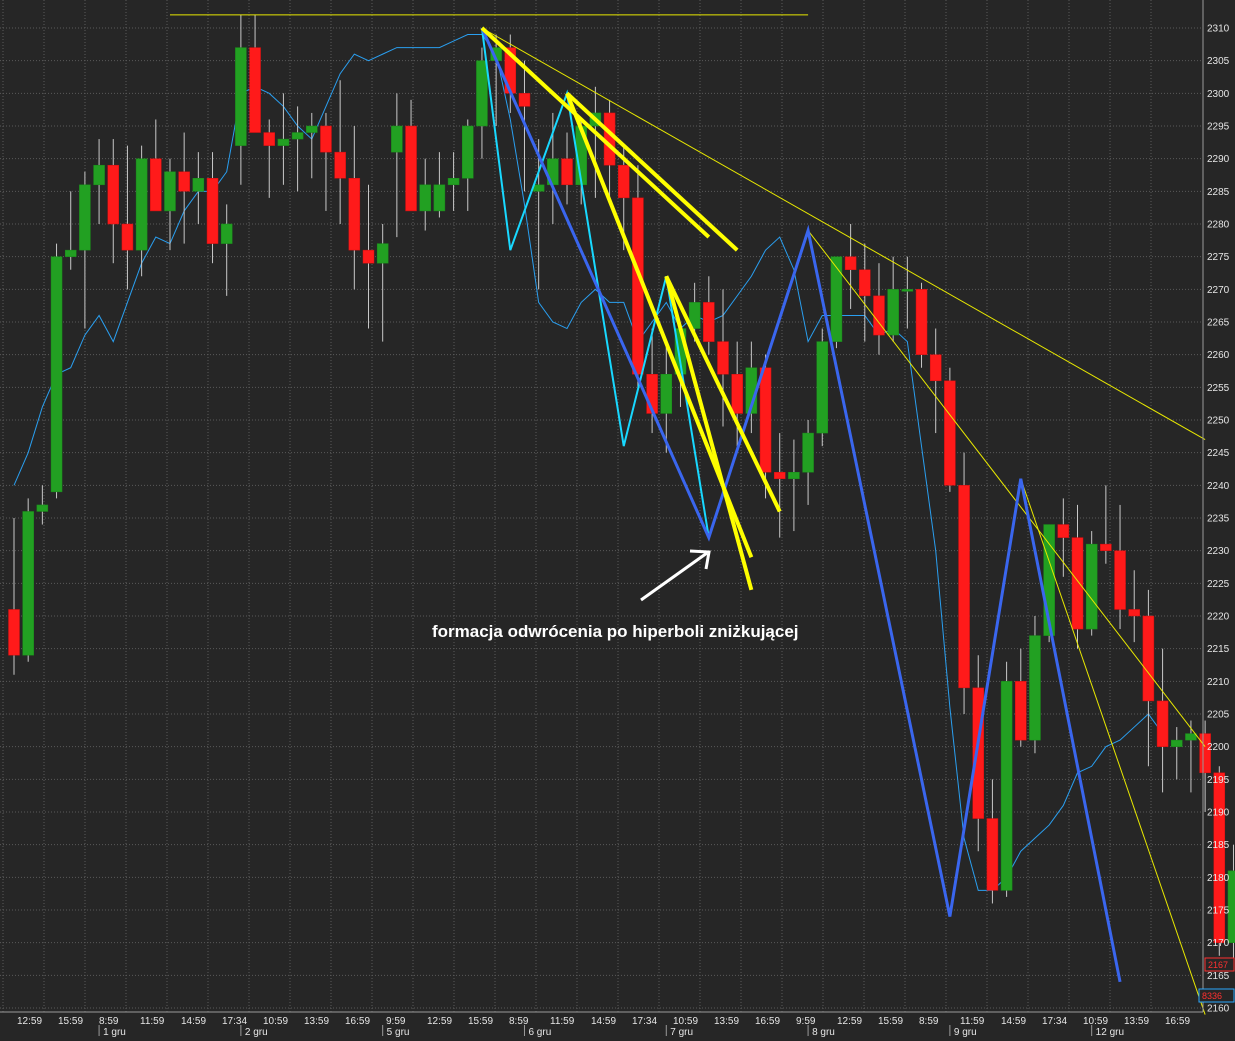 The height and width of the screenshot is (1041, 1235). I want to click on y-tick-label: 2265, so click(1218, 323).